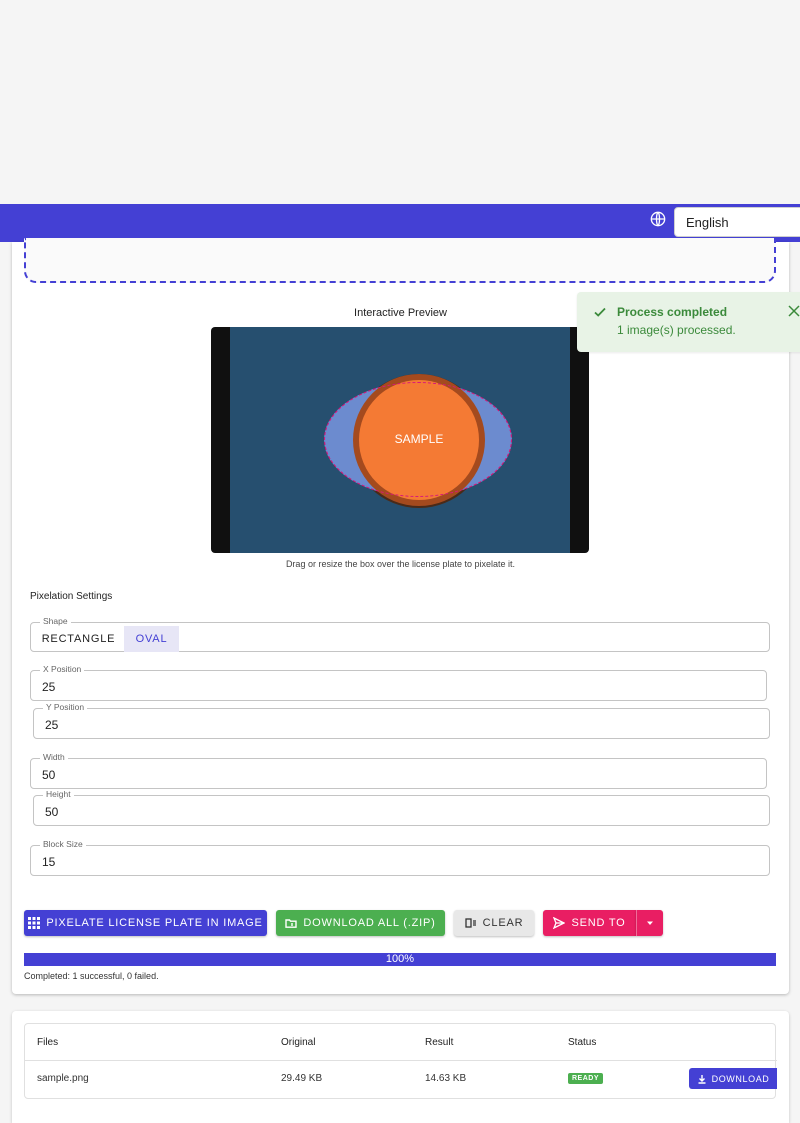 This screenshot has height=1123, width=800. I want to click on download-label: DOWNLOAD, so click(740, 1078).